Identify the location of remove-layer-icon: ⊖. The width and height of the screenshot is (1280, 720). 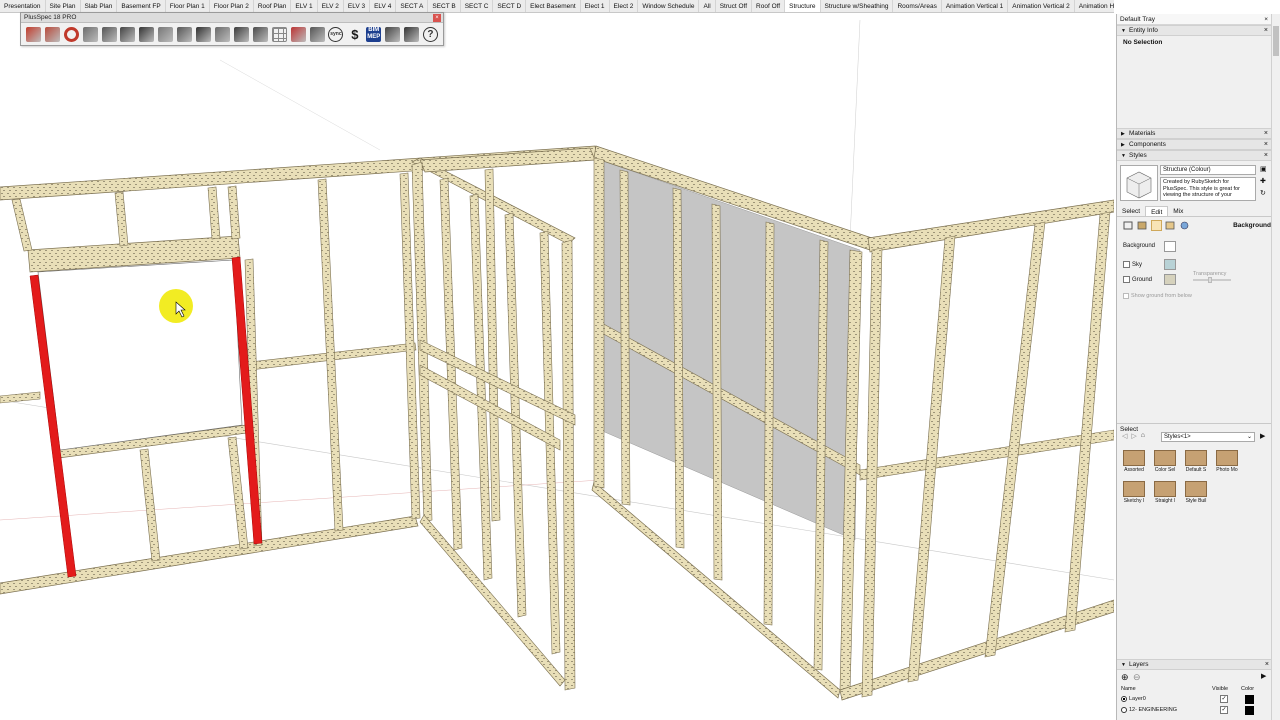
(1137, 677).